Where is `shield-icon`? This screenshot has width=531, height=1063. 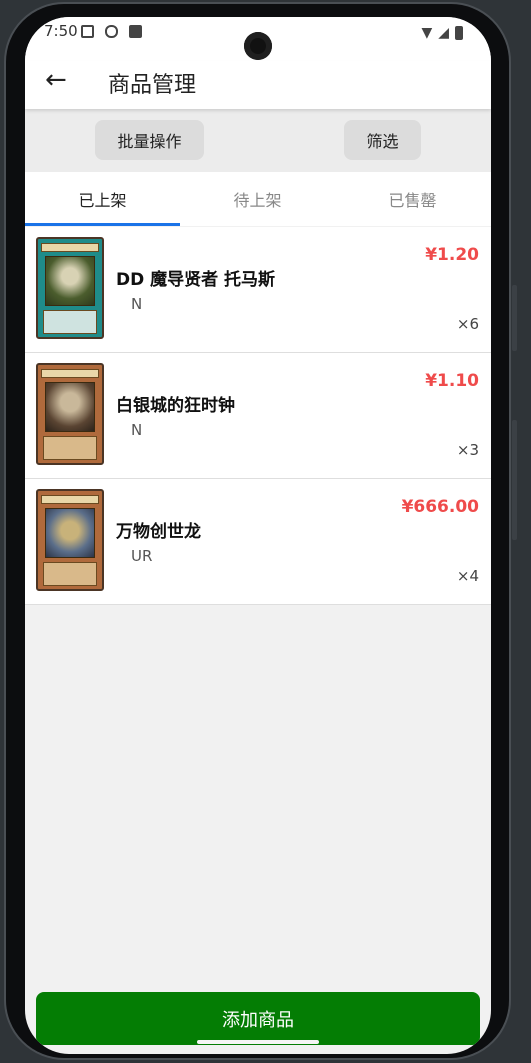 shield-icon is located at coordinates (111, 31).